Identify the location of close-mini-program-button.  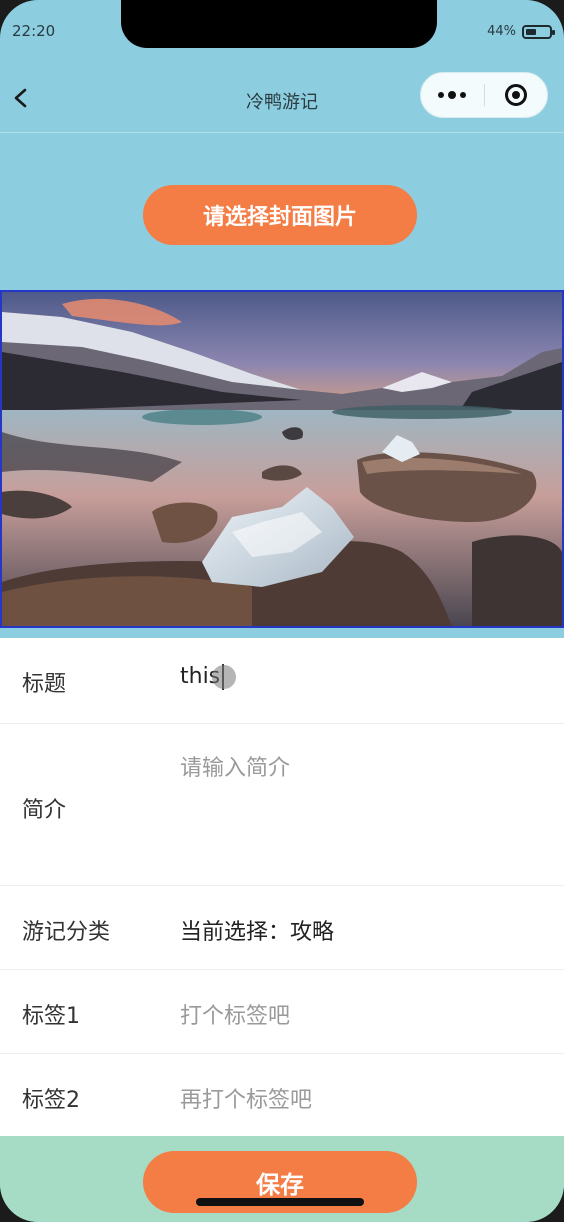
(516, 95).